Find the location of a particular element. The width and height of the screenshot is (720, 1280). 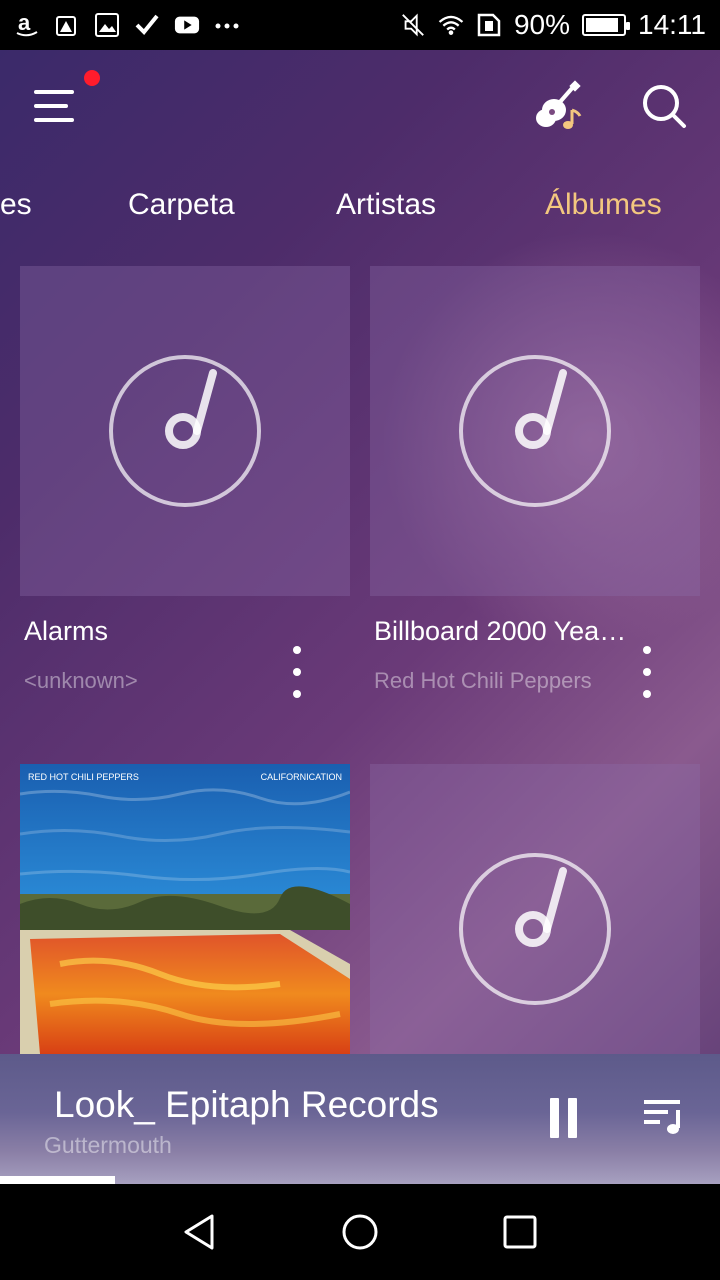

cover-text-left: RED HOT CHILI PEPPERS is located at coordinates (83, 777).